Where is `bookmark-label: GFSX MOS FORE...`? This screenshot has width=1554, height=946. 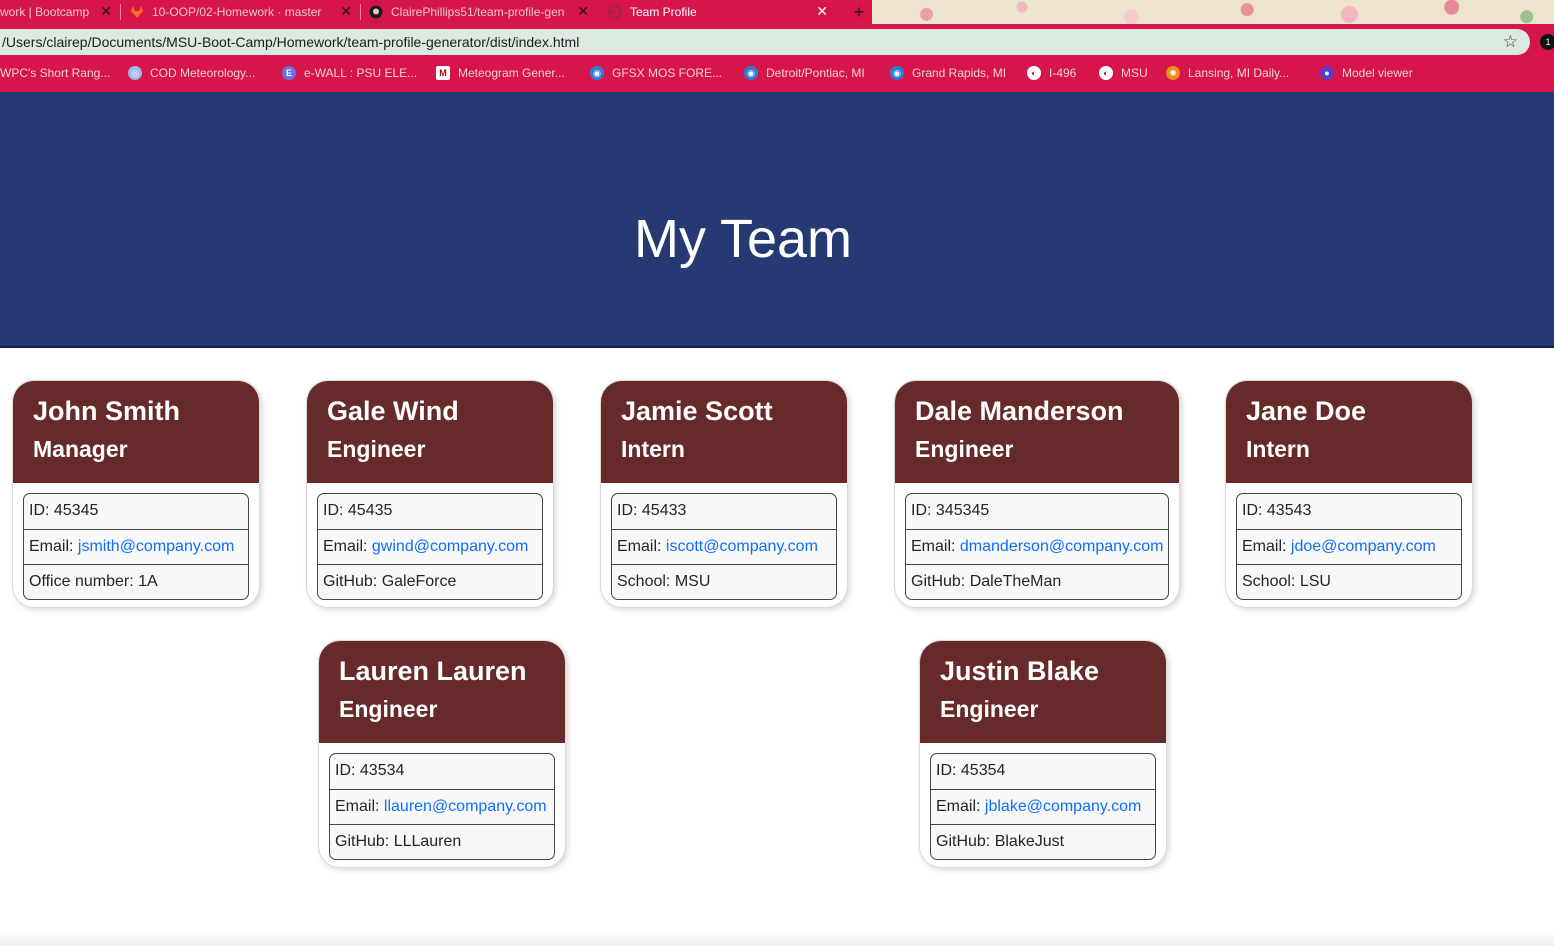
bookmark-label: GFSX MOS FORE... is located at coordinates (667, 73).